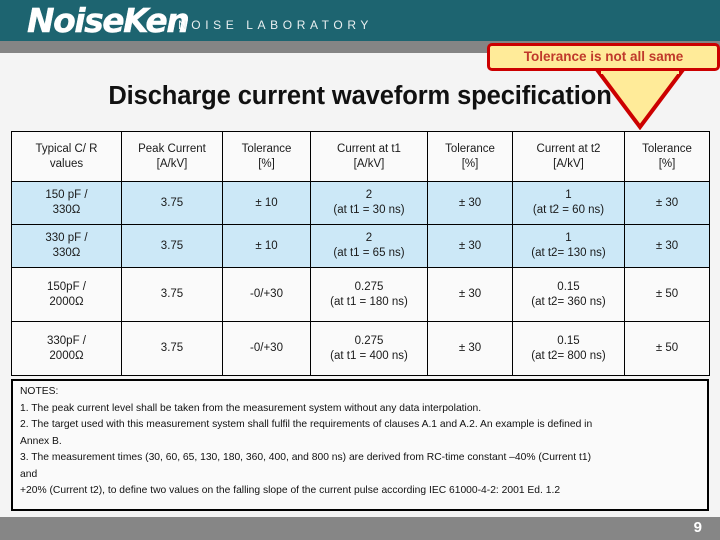 Image resolution: width=720 pixels, height=540 pixels. What do you see at coordinates (275, 25) in the screenshot?
I see `brand-tagline: NOISE LABORATORY` at bounding box center [275, 25].